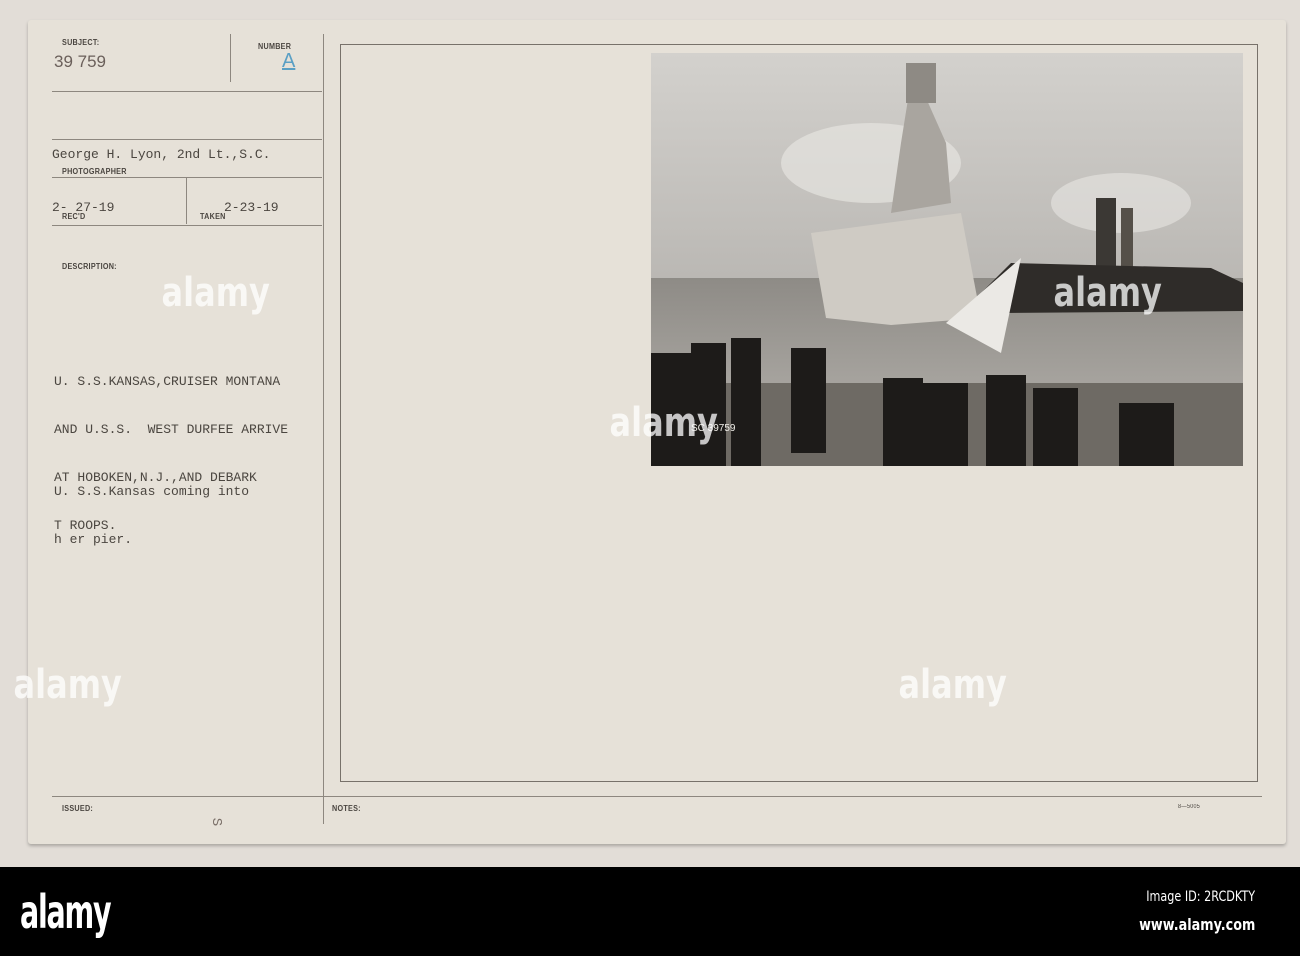  What do you see at coordinates (89, 266) in the screenshot?
I see `description-label: DESCRIPTION:` at bounding box center [89, 266].